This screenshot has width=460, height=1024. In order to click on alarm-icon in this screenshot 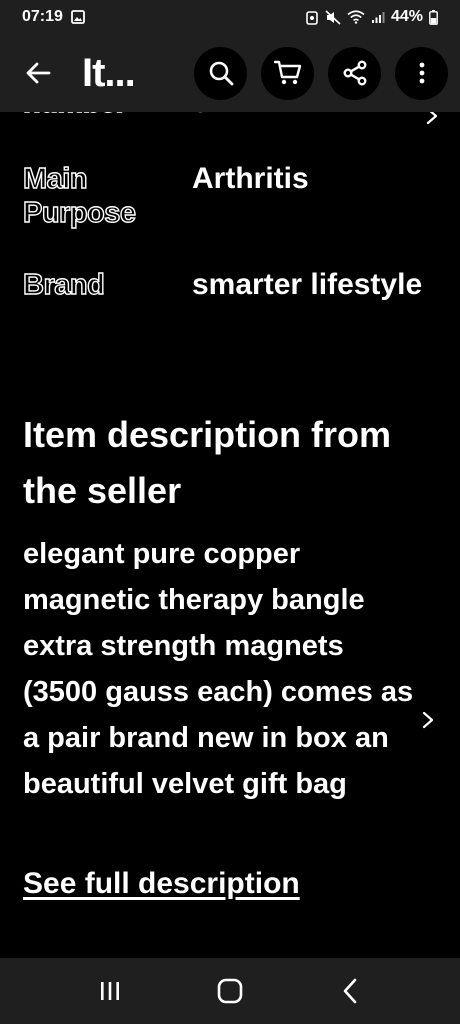, I will do `click(312, 17)`.